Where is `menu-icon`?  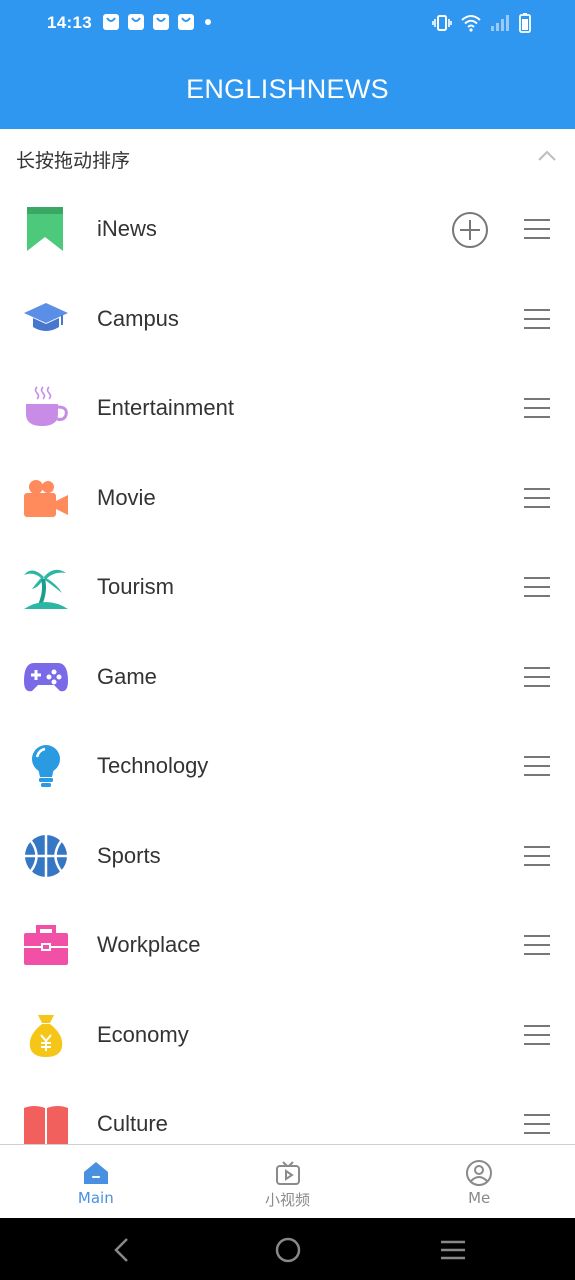
menu-icon is located at coordinates (453, 1250).